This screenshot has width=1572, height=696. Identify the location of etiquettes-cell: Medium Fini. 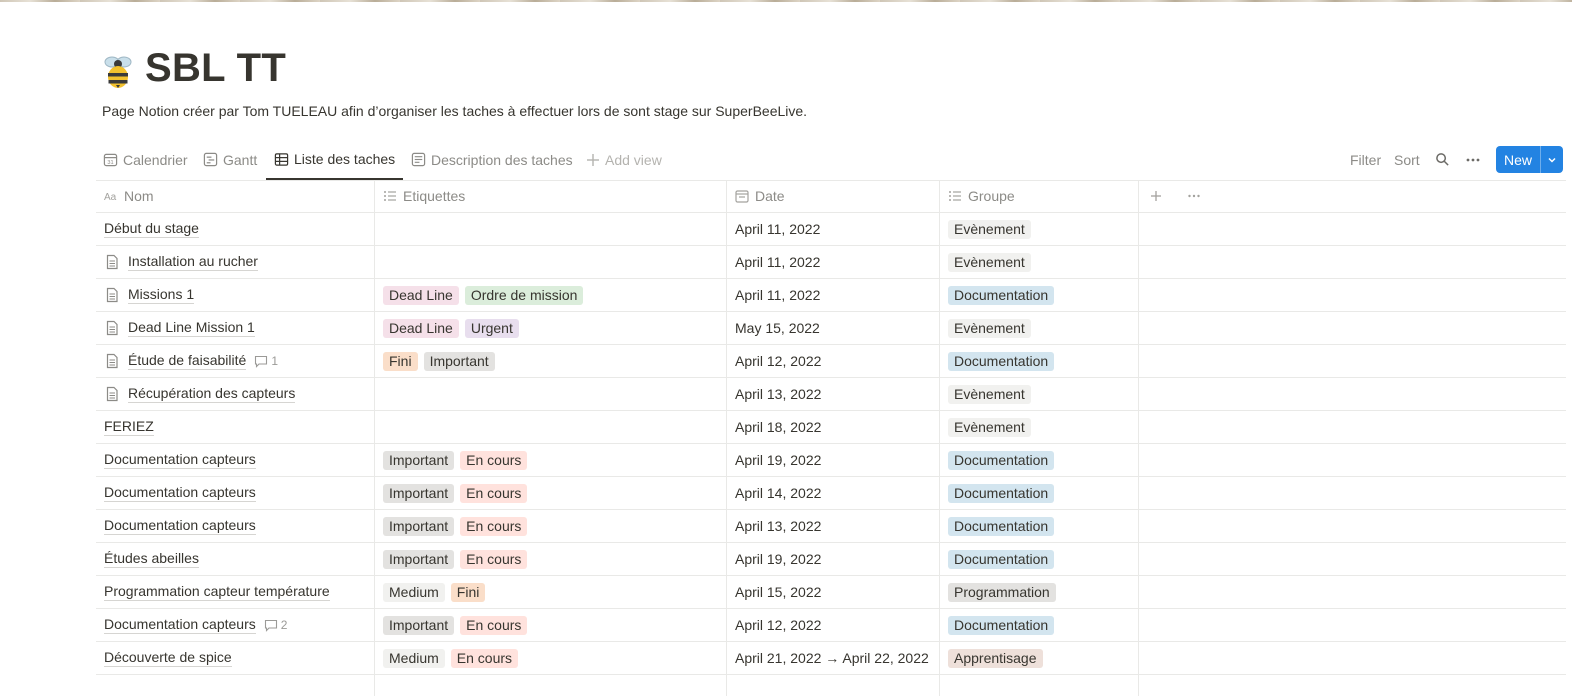
(551, 592).